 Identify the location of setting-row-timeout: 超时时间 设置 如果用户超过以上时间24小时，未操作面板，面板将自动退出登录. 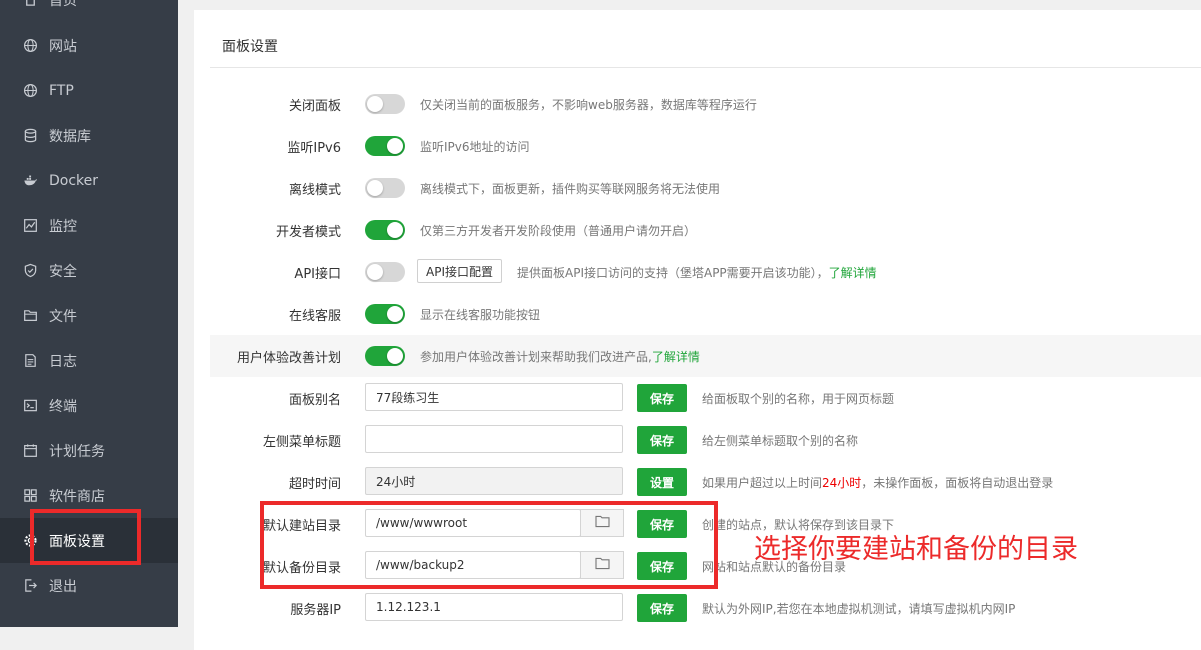
(705, 482).